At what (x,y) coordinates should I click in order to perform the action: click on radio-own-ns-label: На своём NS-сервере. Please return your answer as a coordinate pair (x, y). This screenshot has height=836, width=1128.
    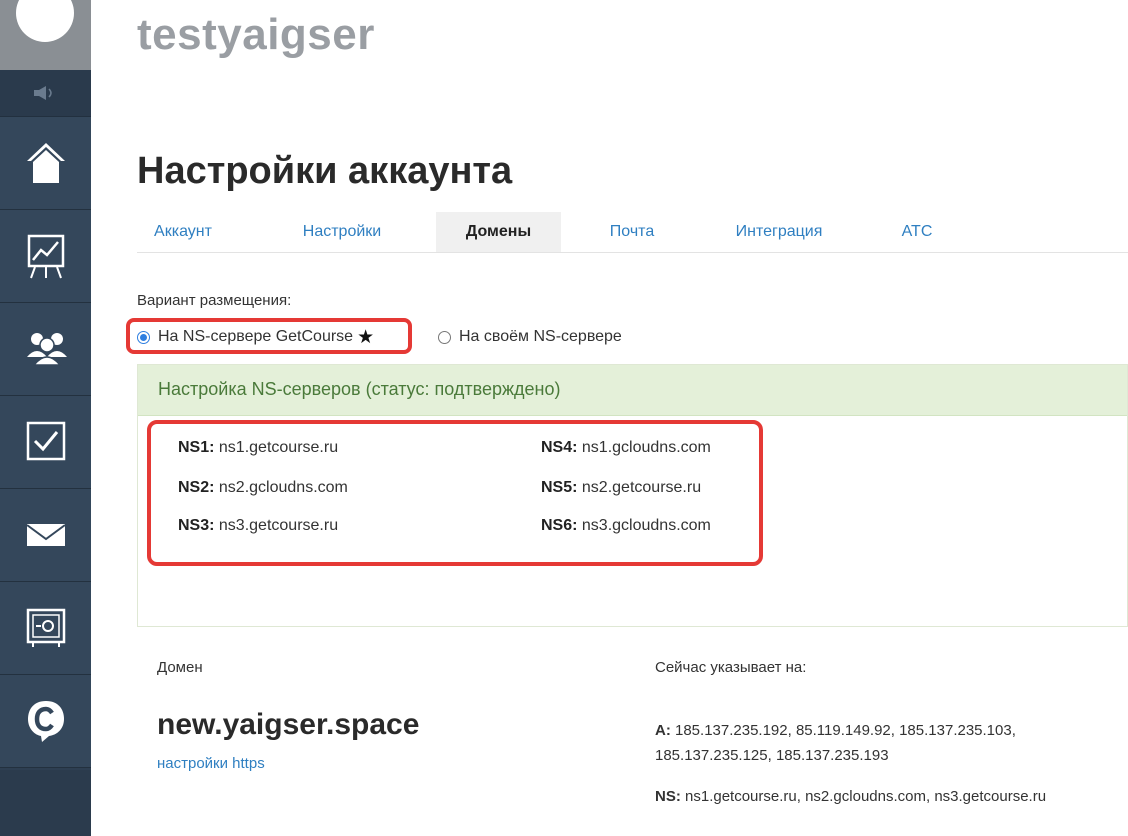
    Looking at the image, I should click on (540, 336).